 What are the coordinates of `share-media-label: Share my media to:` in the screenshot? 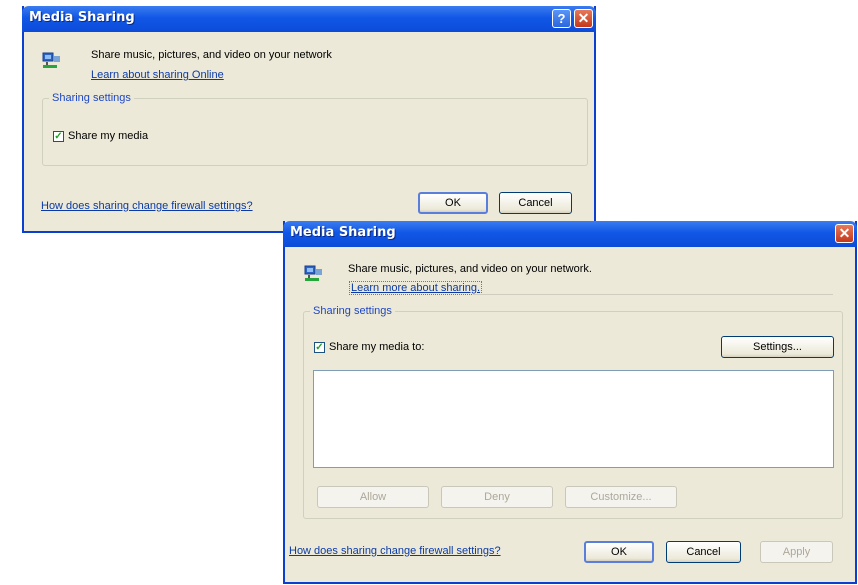 It's located at (376, 347).